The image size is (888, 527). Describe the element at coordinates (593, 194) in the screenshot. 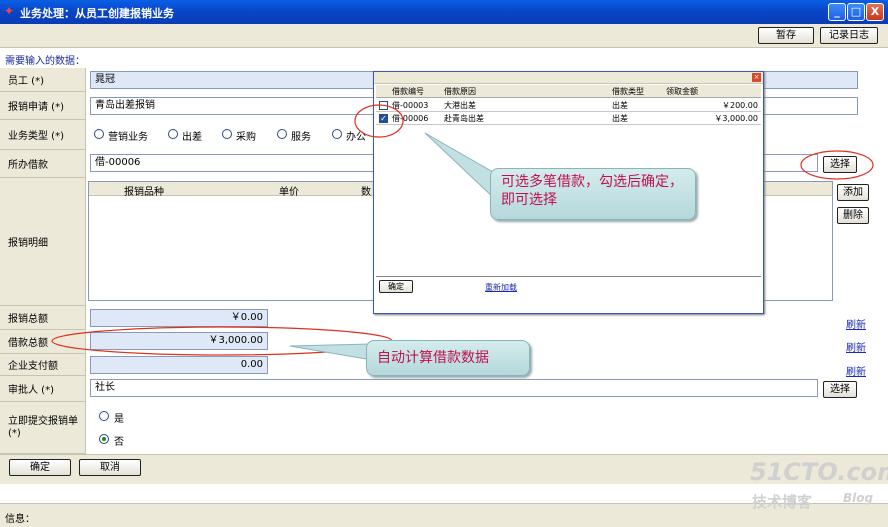

I see `callout-multi-select: 可选多笔借款，勾选后确定，即可选择` at that location.